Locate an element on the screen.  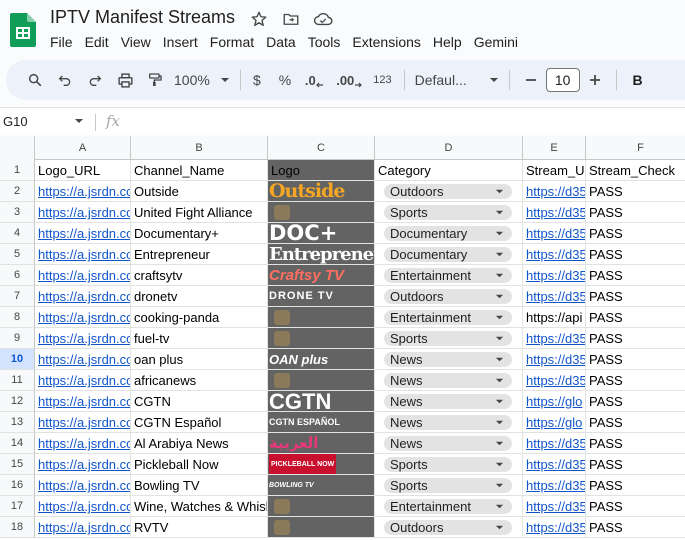
undo-icon is located at coordinates (65, 80).